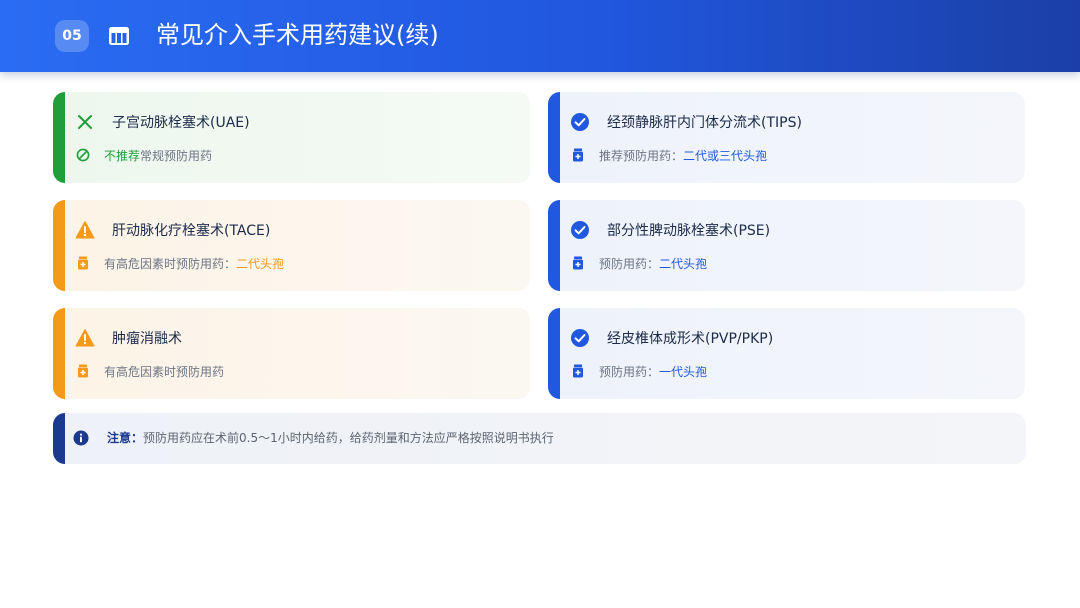  I want to click on card-tace: 肝动脉化疗栓塞术(TACE) 有高危因素时预防用药：二代头孢, so click(291, 245).